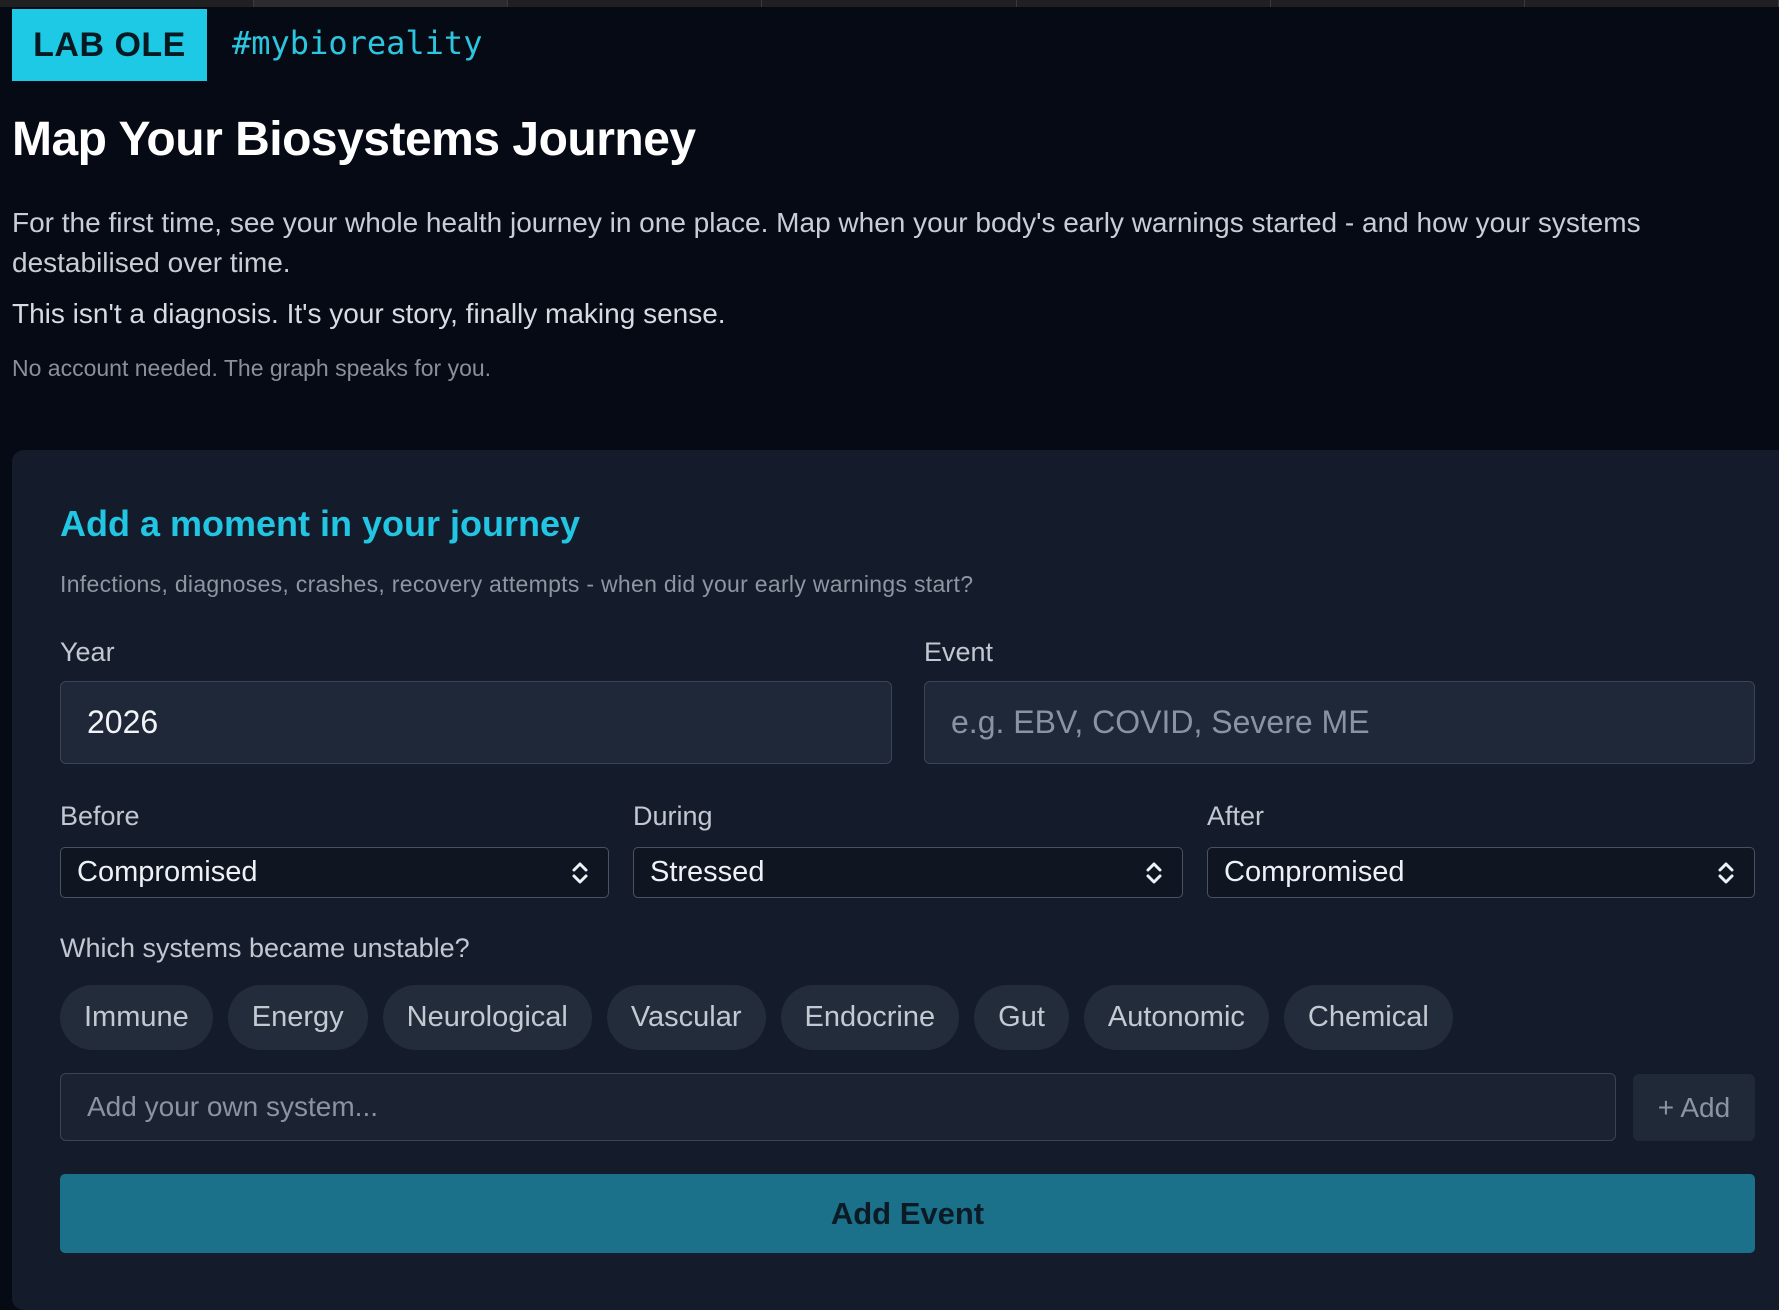  What do you see at coordinates (1694, 1107) in the screenshot?
I see `add-system-button: + Add` at bounding box center [1694, 1107].